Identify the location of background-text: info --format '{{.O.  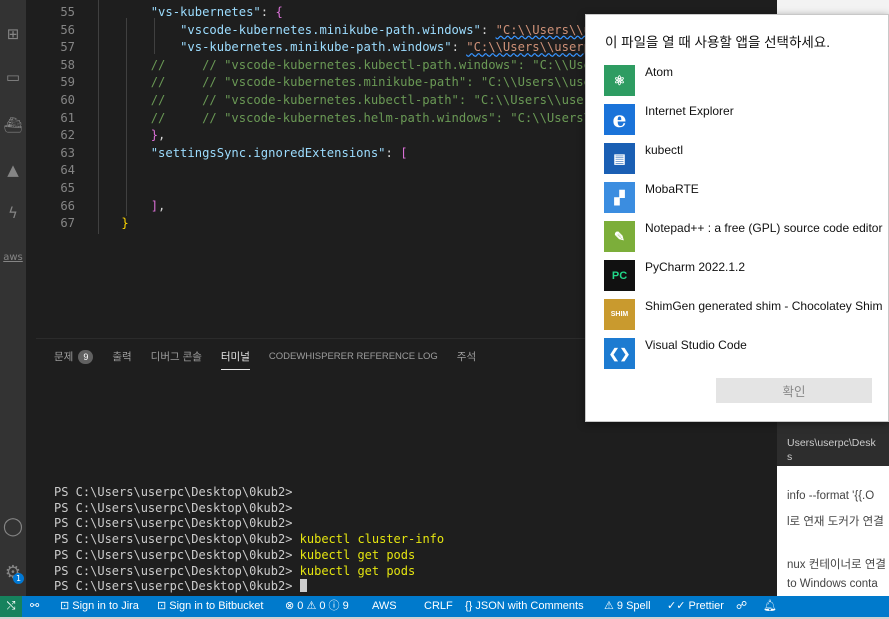
(831, 496).